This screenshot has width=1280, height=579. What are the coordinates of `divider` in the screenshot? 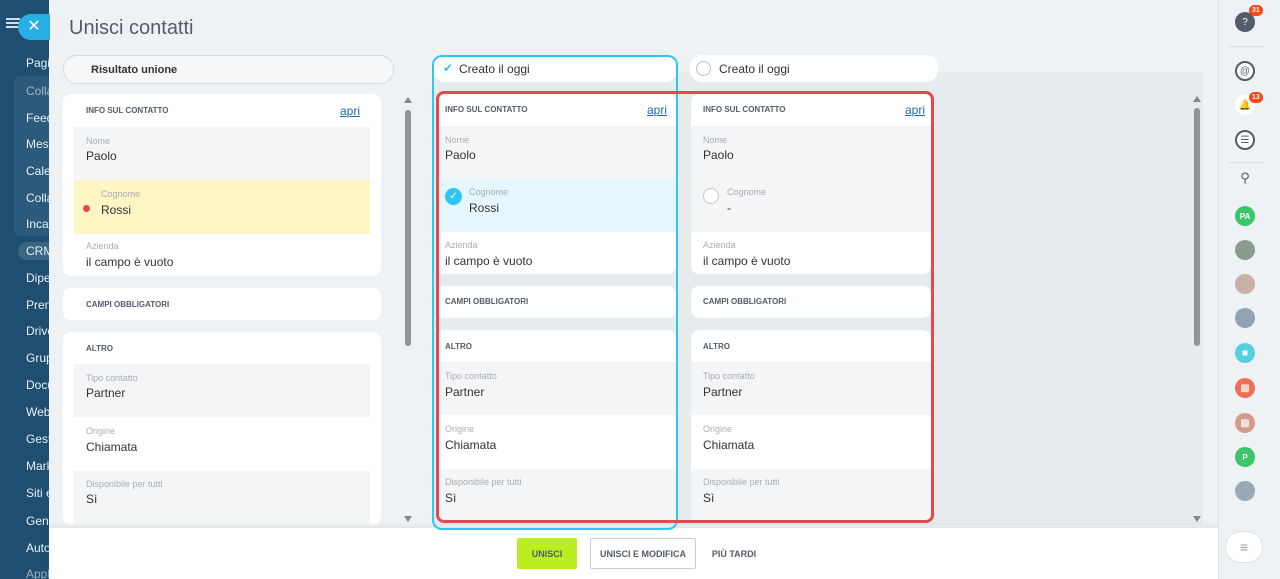 It's located at (1247, 162).